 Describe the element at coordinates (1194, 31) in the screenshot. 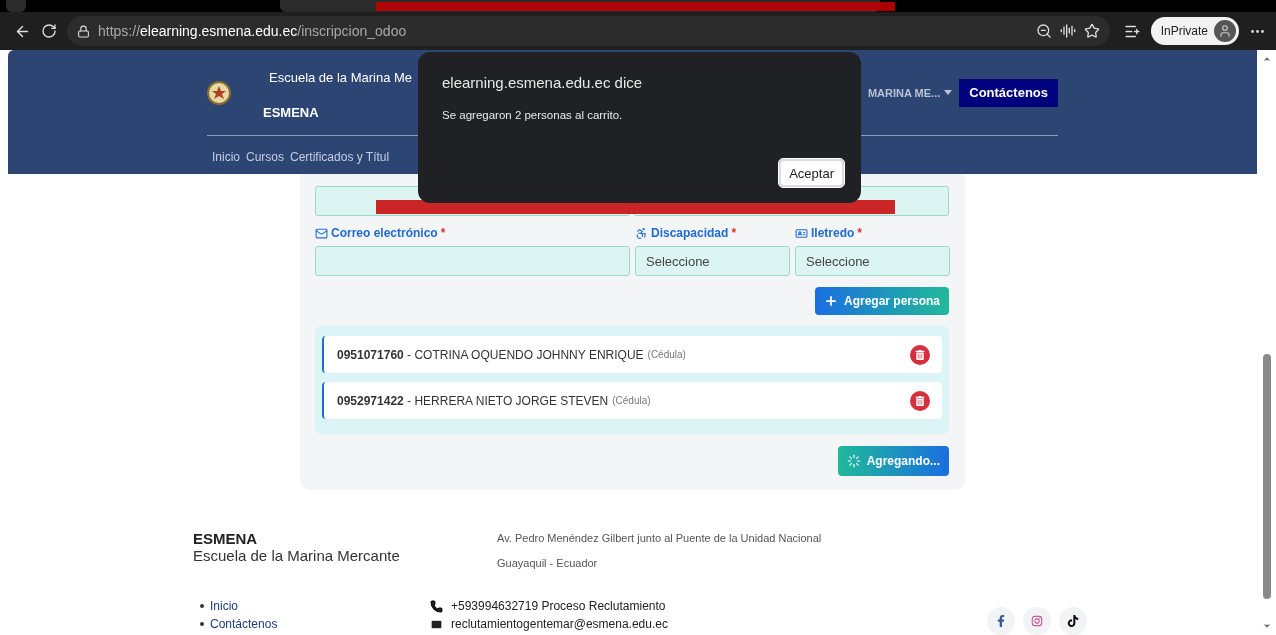

I see `profile-button: InPrivate` at that location.